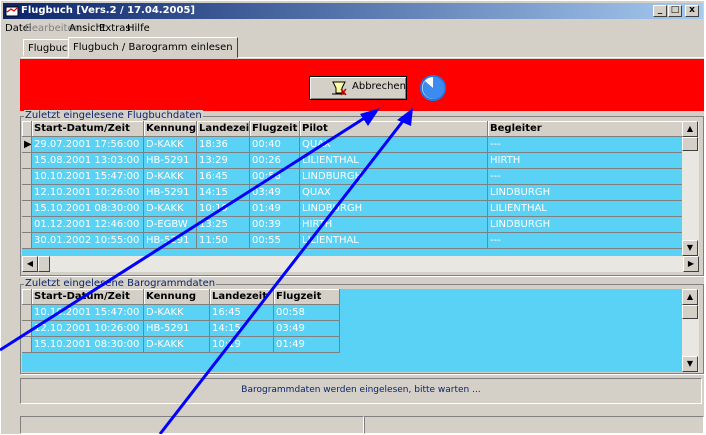 The width and height of the screenshot is (706, 435). What do you see at coordinates (223, 241) in the screenshot?
I see `table-cell: 11:50` at bounding box center [223, 241].